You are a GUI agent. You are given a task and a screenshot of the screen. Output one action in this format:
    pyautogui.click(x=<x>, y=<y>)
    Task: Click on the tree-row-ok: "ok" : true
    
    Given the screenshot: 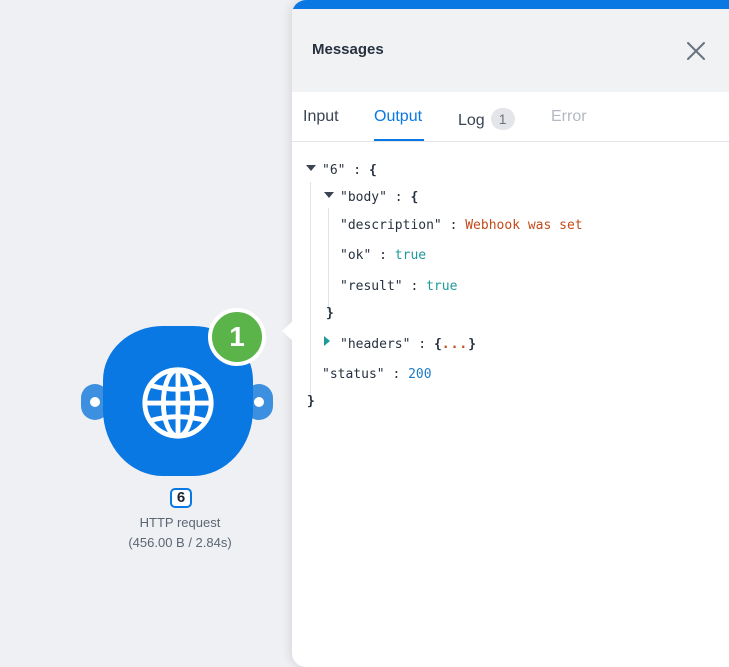 What is the action you would take?
    pyautogui.click(x=383, y=255)
    